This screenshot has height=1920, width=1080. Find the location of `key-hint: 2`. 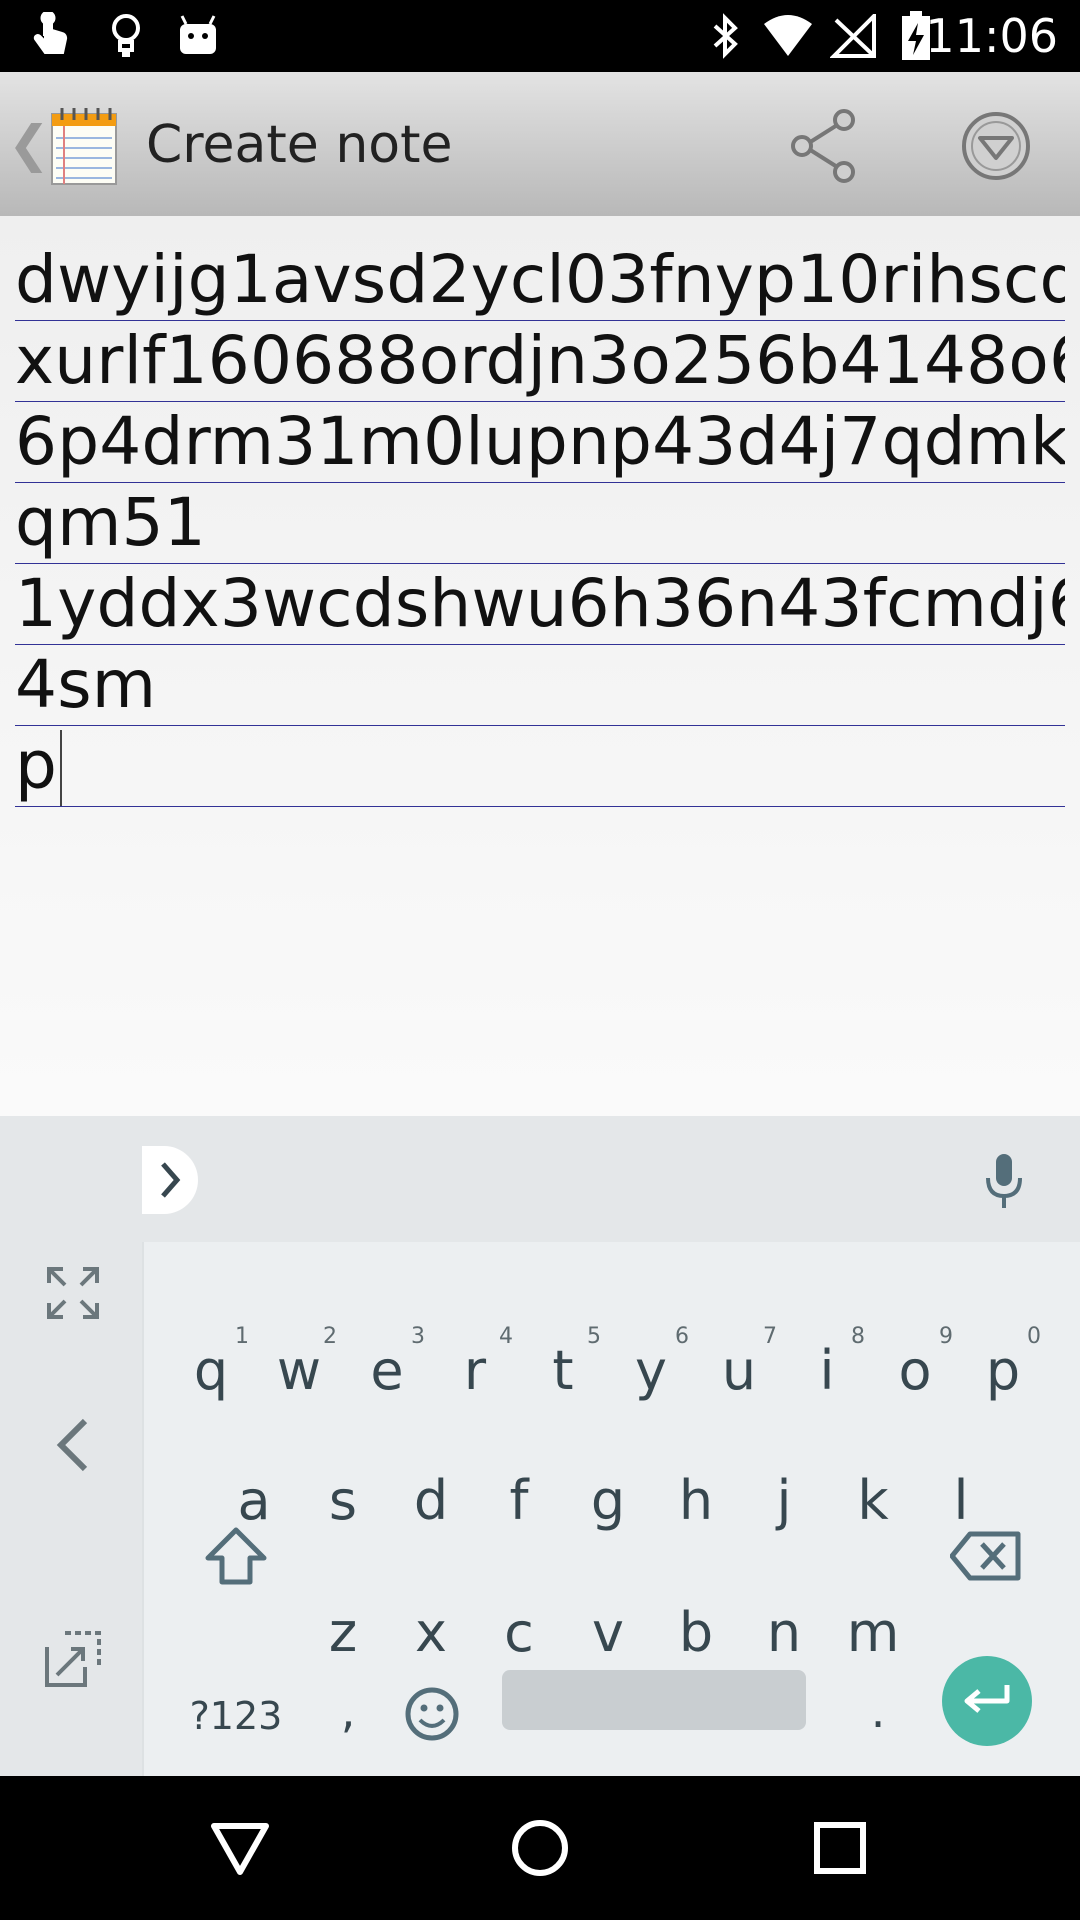

key-hint: 2 is located at coordinates (330, 1336).